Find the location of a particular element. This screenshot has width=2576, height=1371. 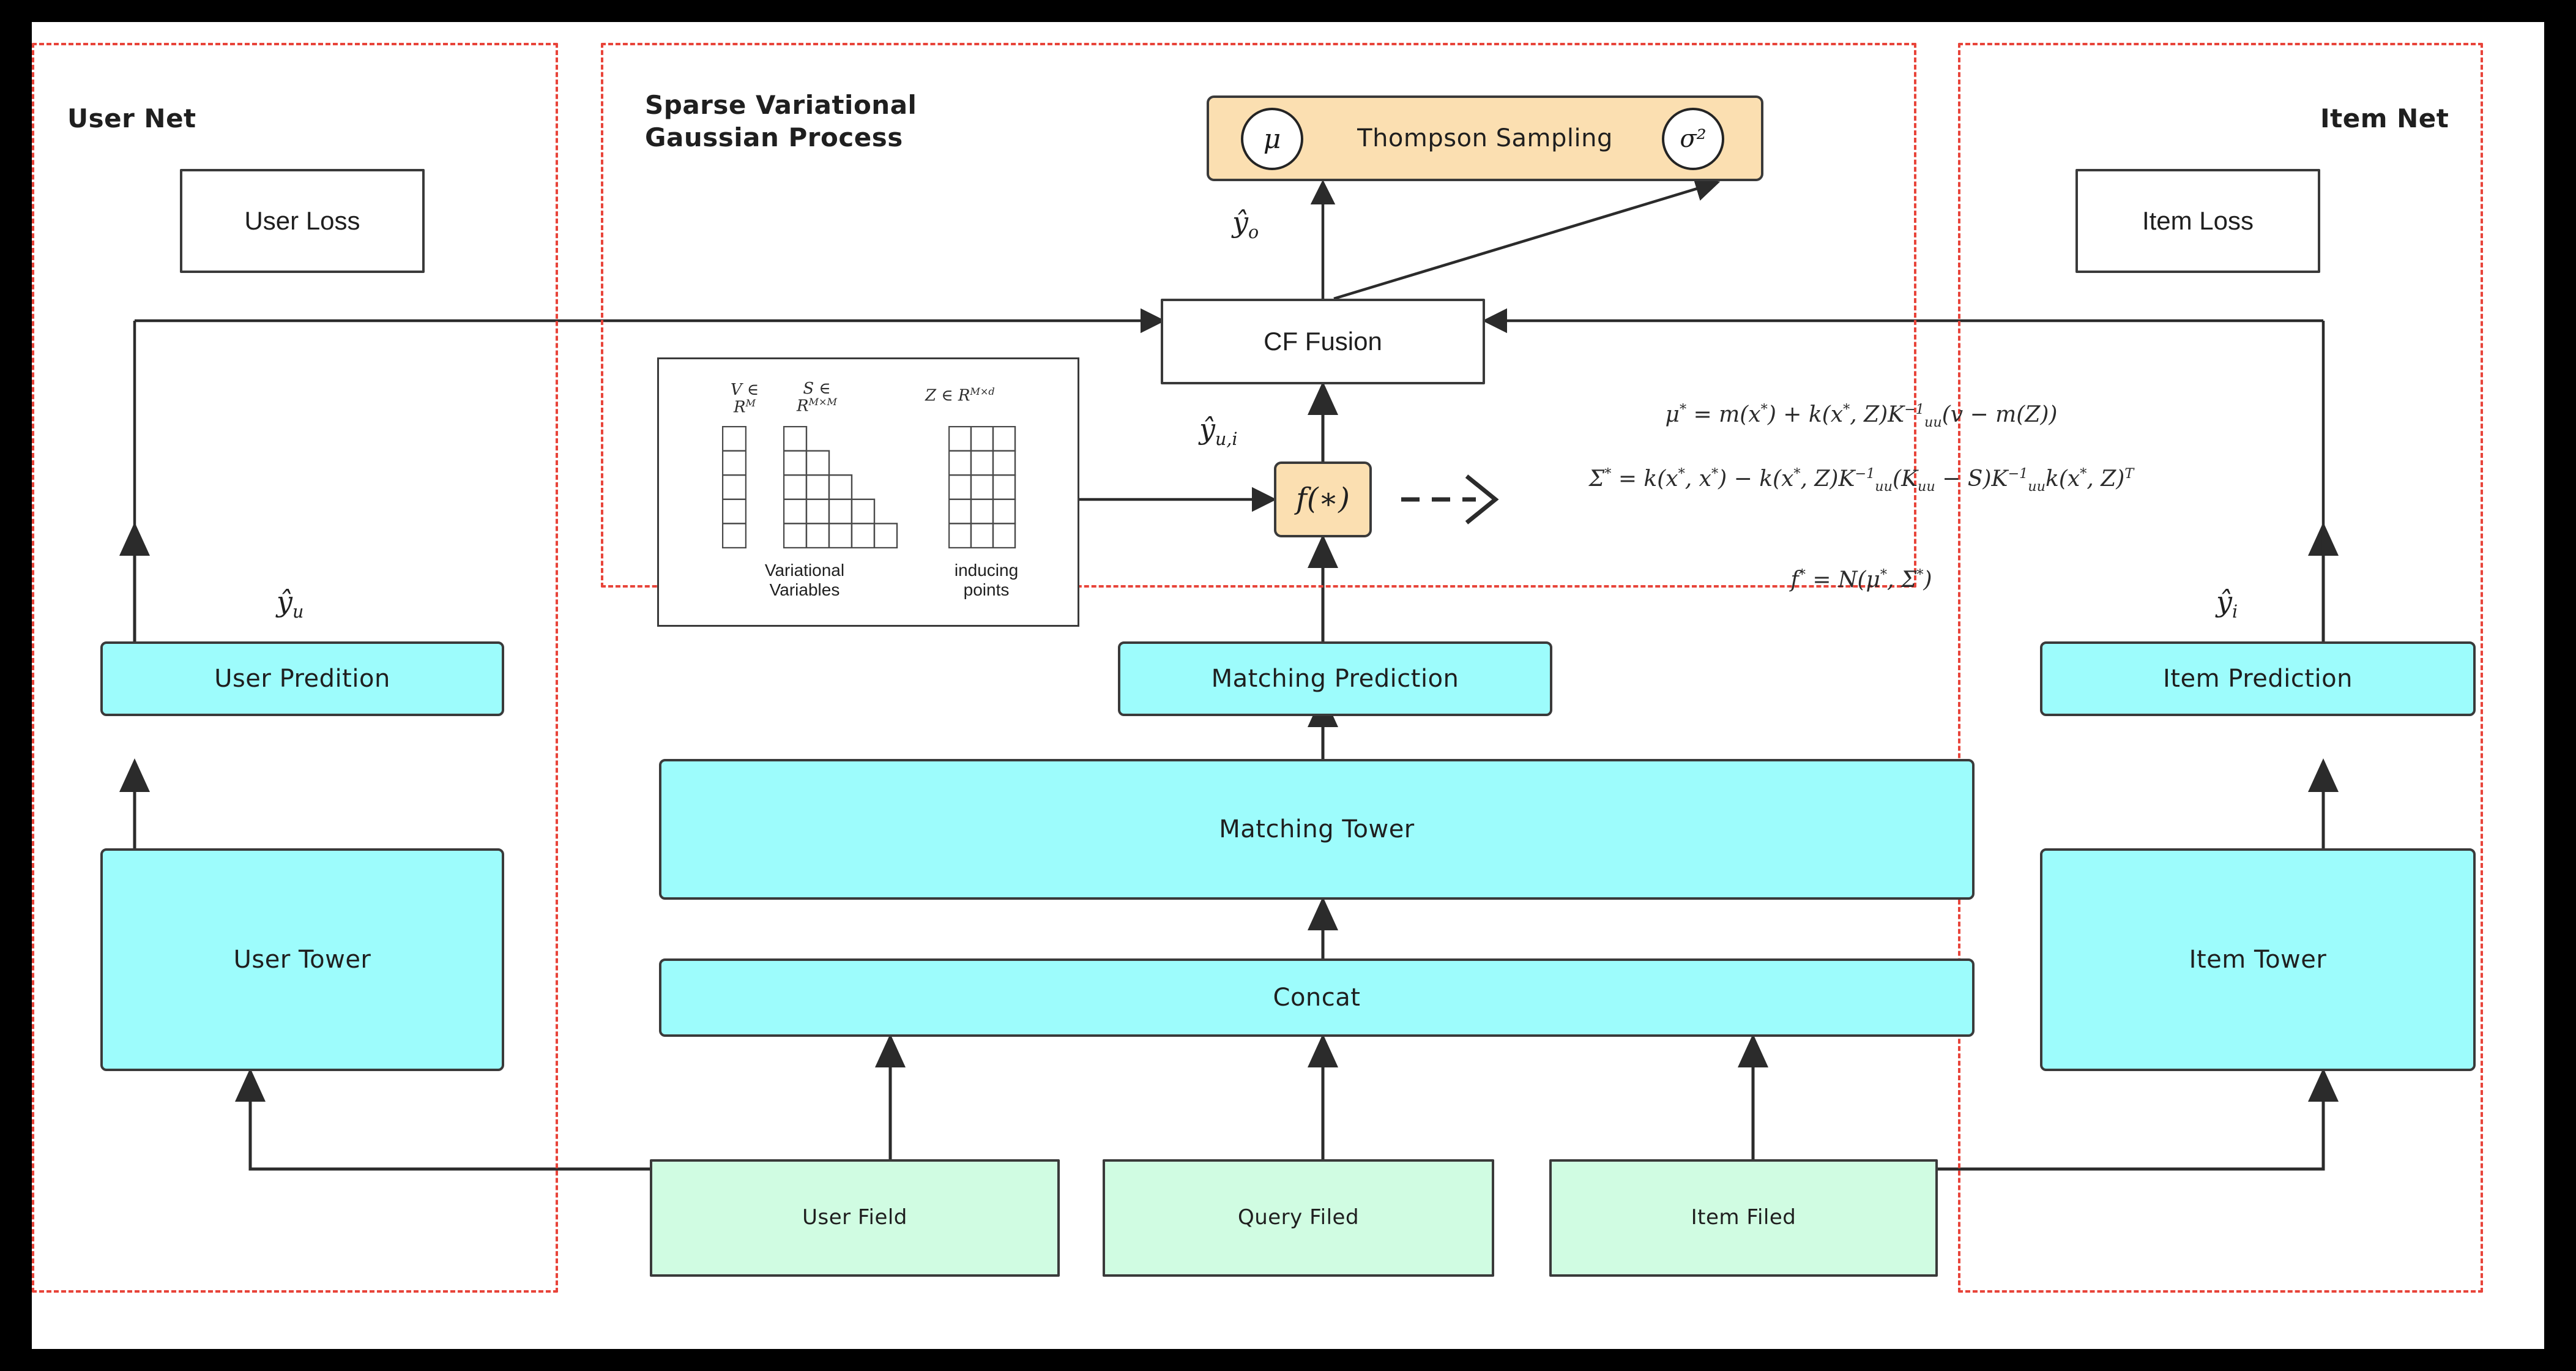

formula-mu-star: μ* = m(x*) + k(x*, Z)K−1uu(v − m(Z)) is located at coordinates (1861, 416).